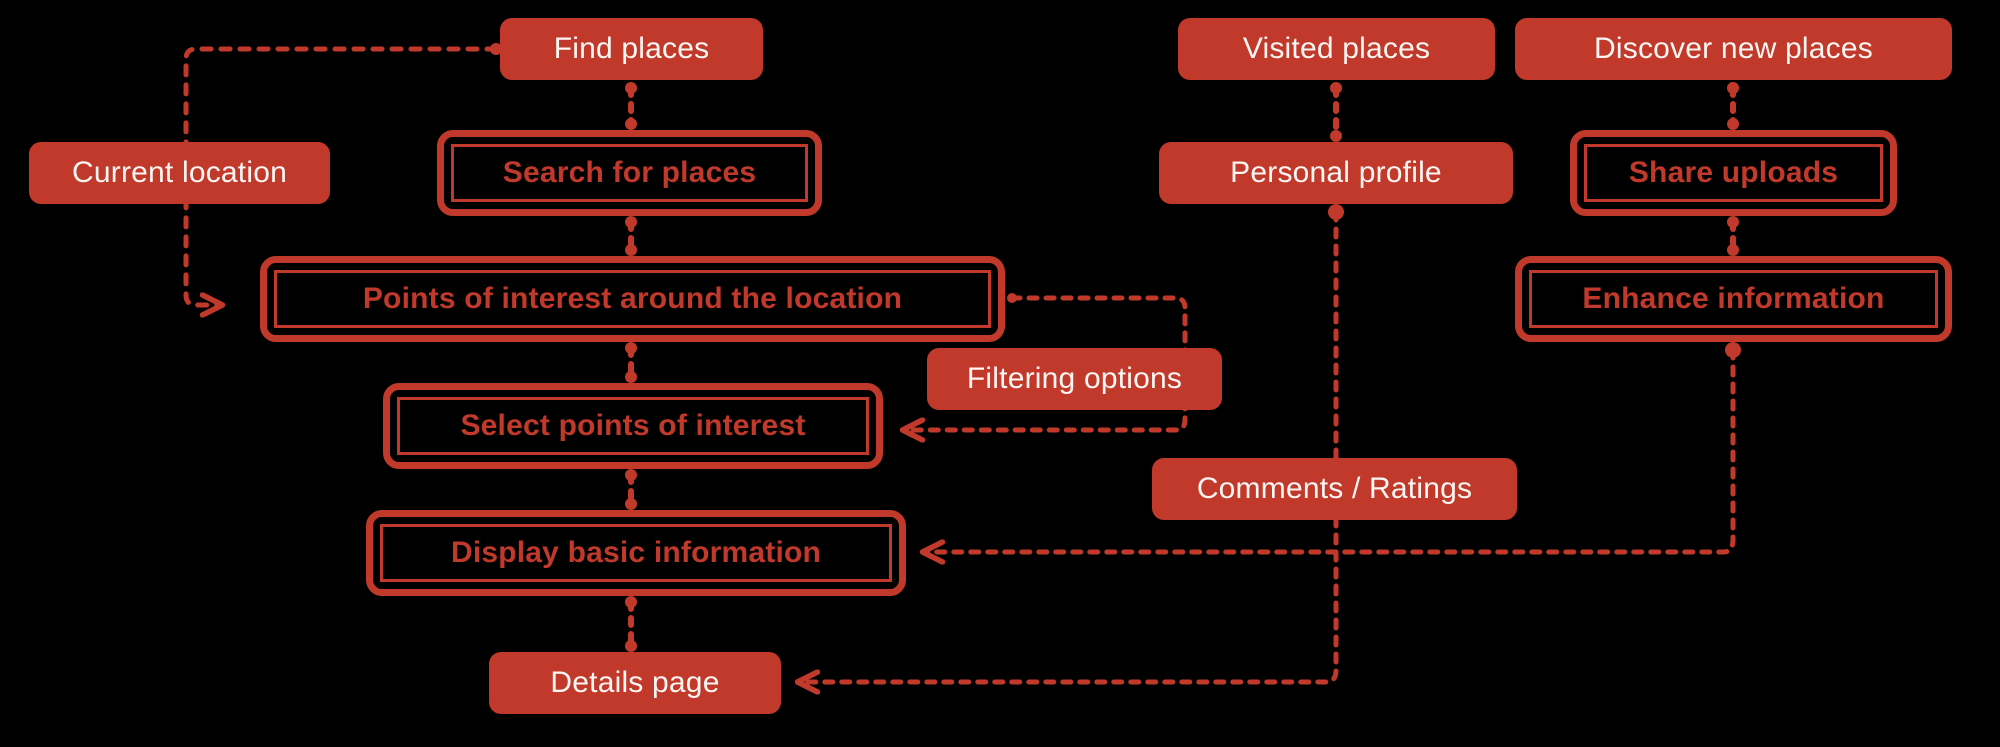 The image size is (2000, 747). Describe the element at coordinates (631, 624) in the screenshot. I see `edge-display-to-details` at that location.